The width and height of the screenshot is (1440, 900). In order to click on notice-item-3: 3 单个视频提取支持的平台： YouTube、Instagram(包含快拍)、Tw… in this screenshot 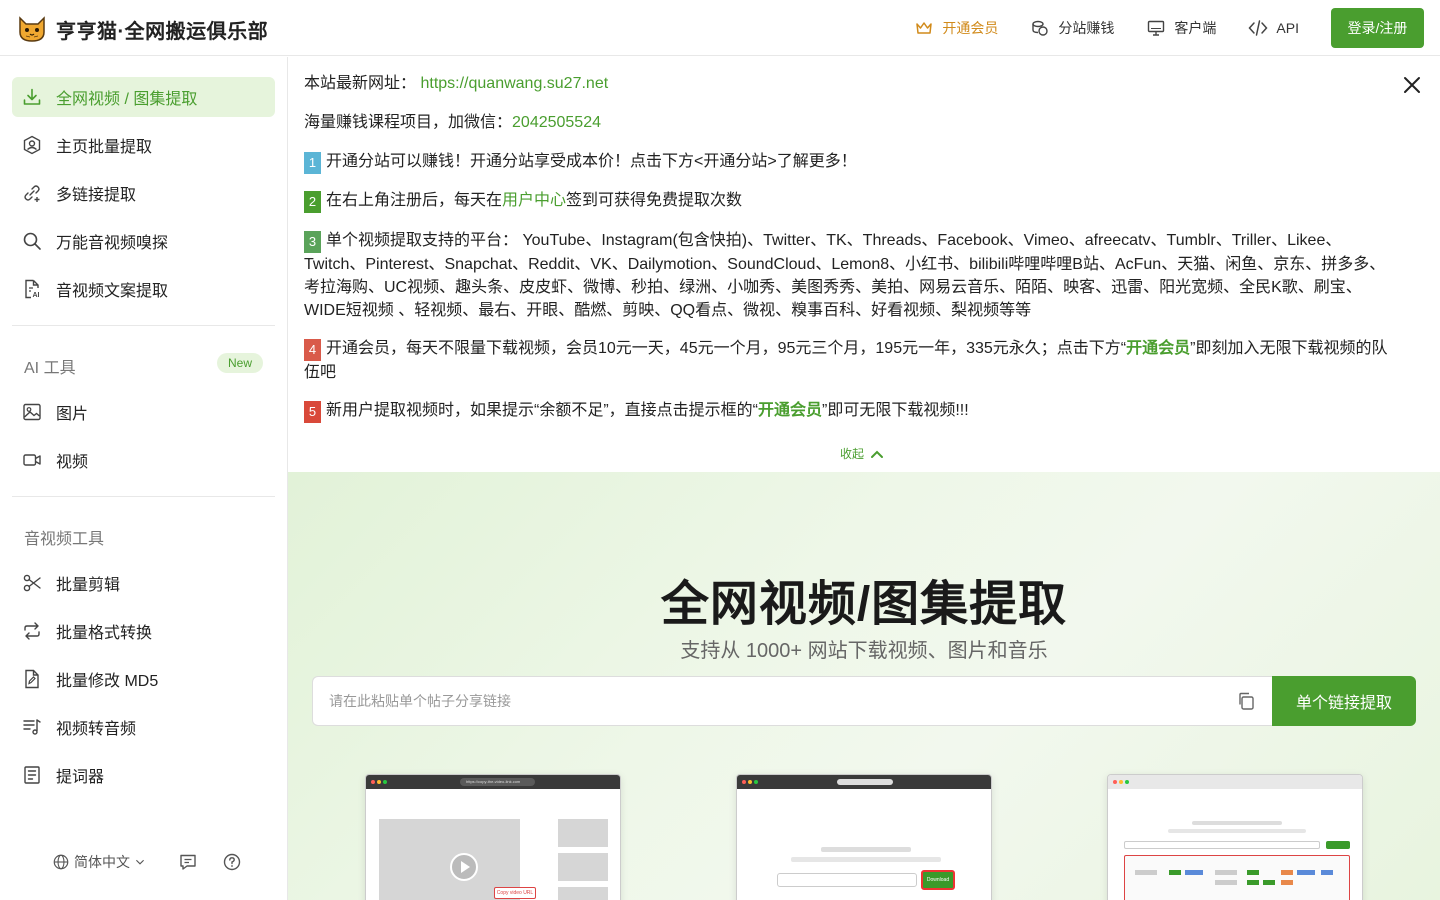, I will do `click(849, 275)`.